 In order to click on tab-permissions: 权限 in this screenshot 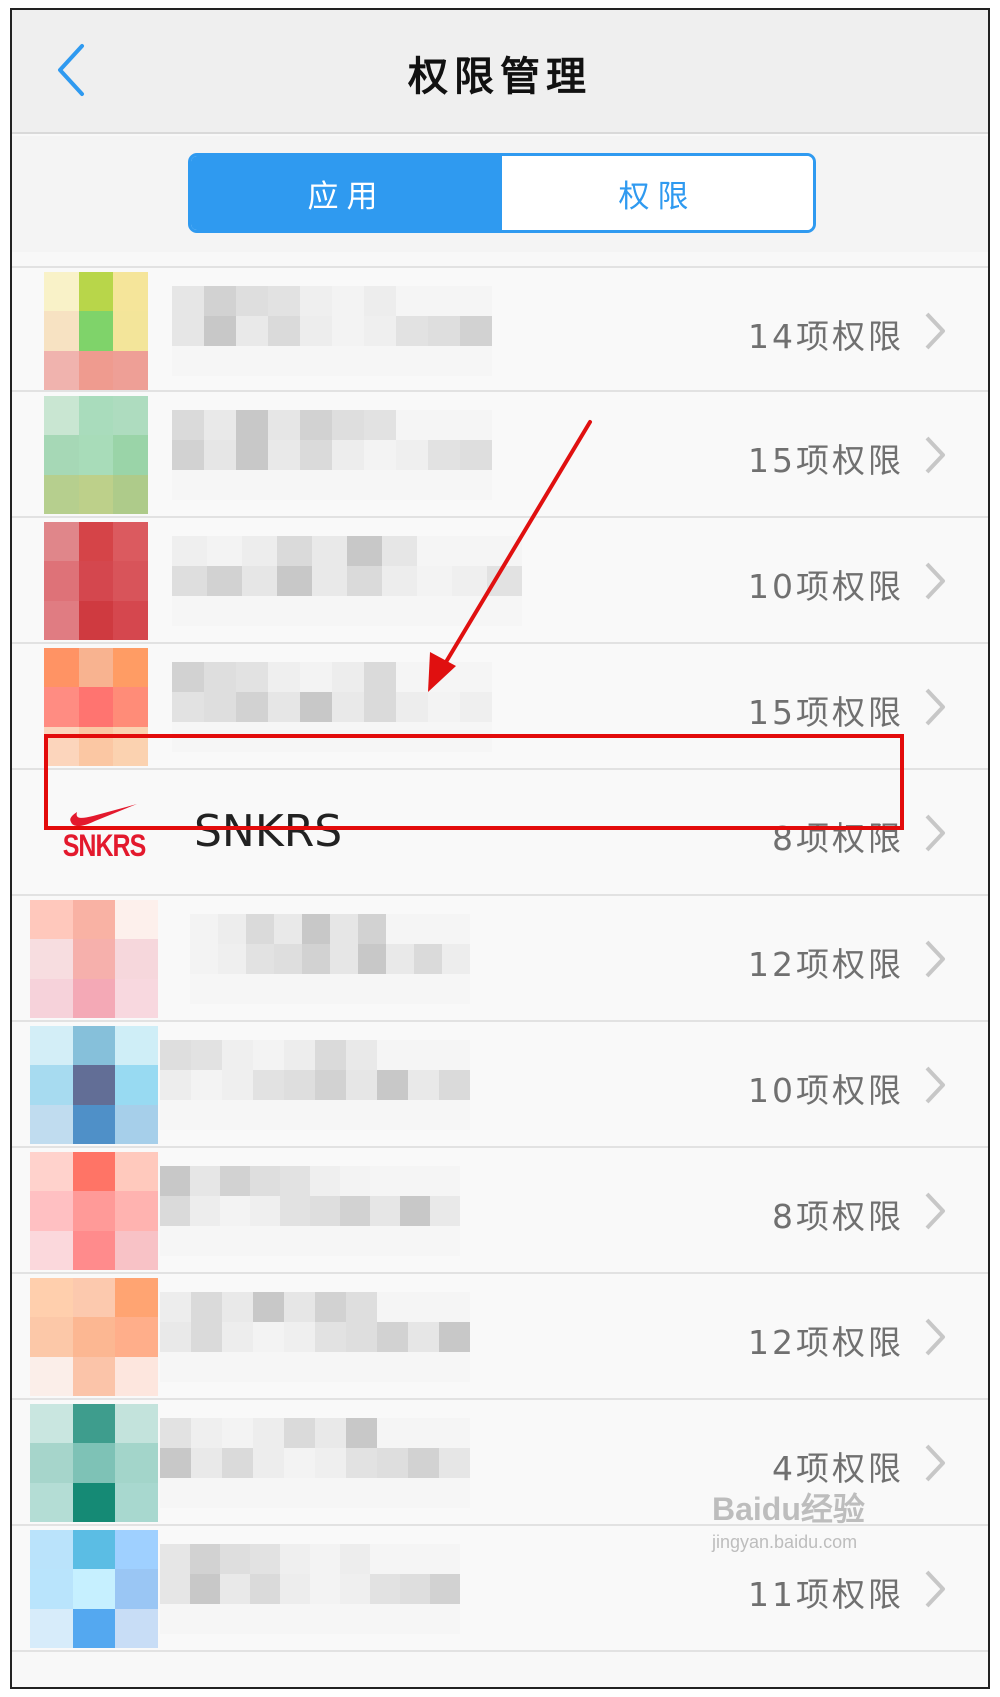, I will do `click(657, 193)`.